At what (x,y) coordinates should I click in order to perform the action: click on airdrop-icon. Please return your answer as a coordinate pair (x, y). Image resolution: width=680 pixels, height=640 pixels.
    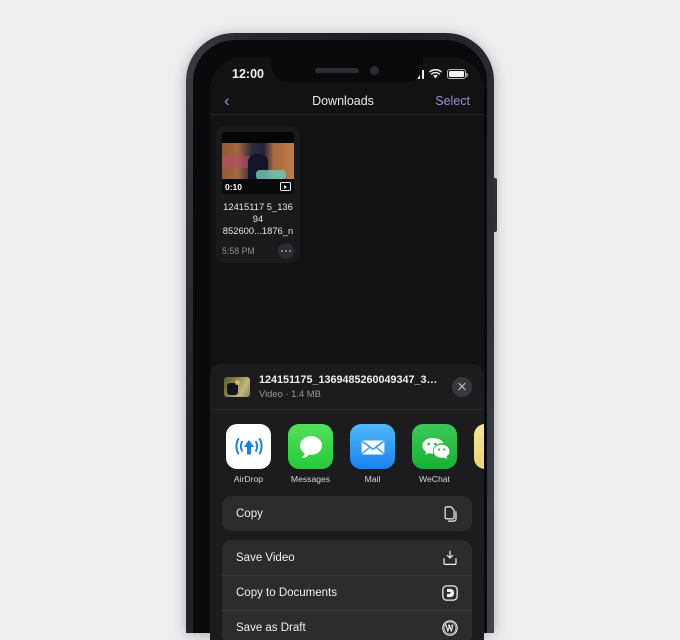
    Looking at the image, I should click on (248, 446).